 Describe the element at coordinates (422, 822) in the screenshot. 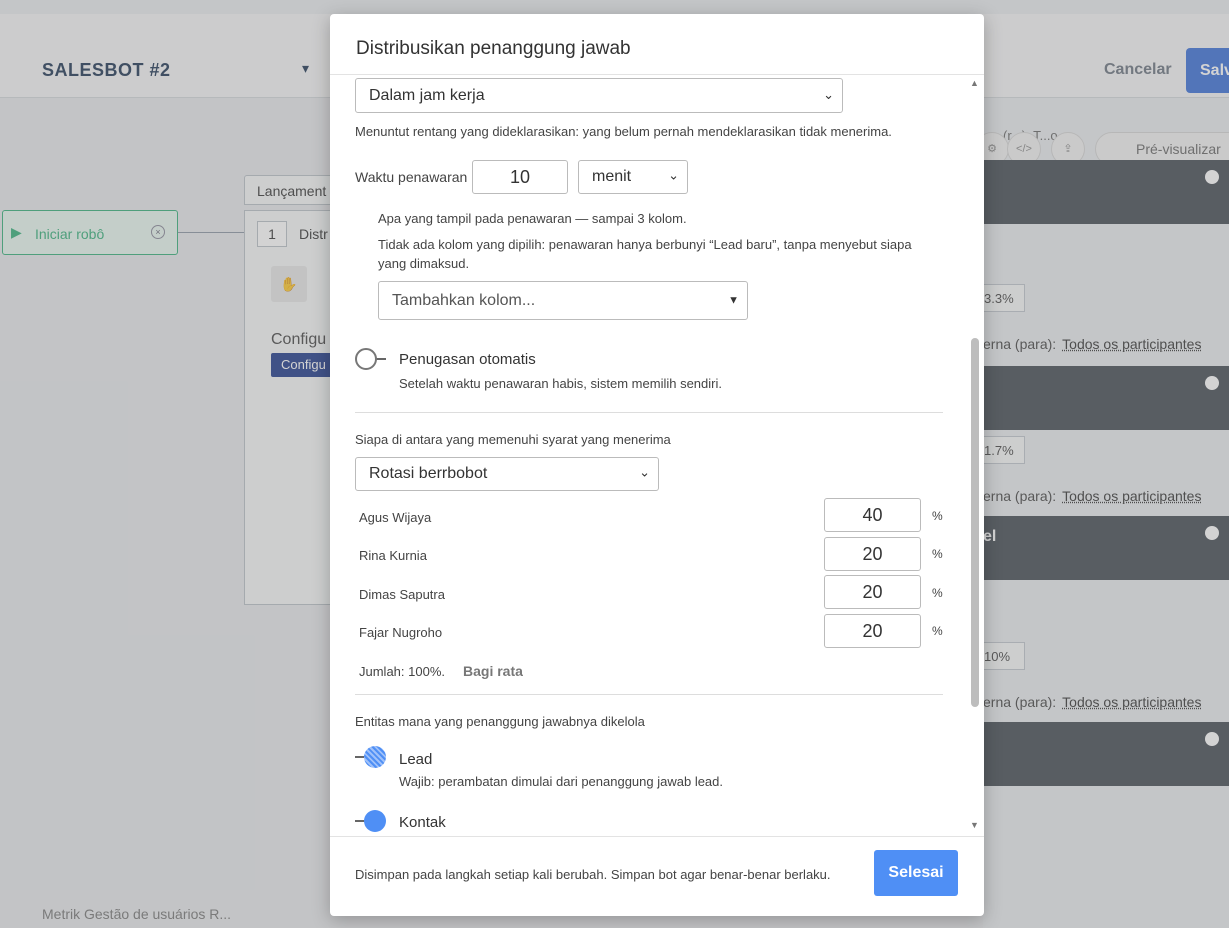

I see `entity-contact-label: Kontak` at that location.